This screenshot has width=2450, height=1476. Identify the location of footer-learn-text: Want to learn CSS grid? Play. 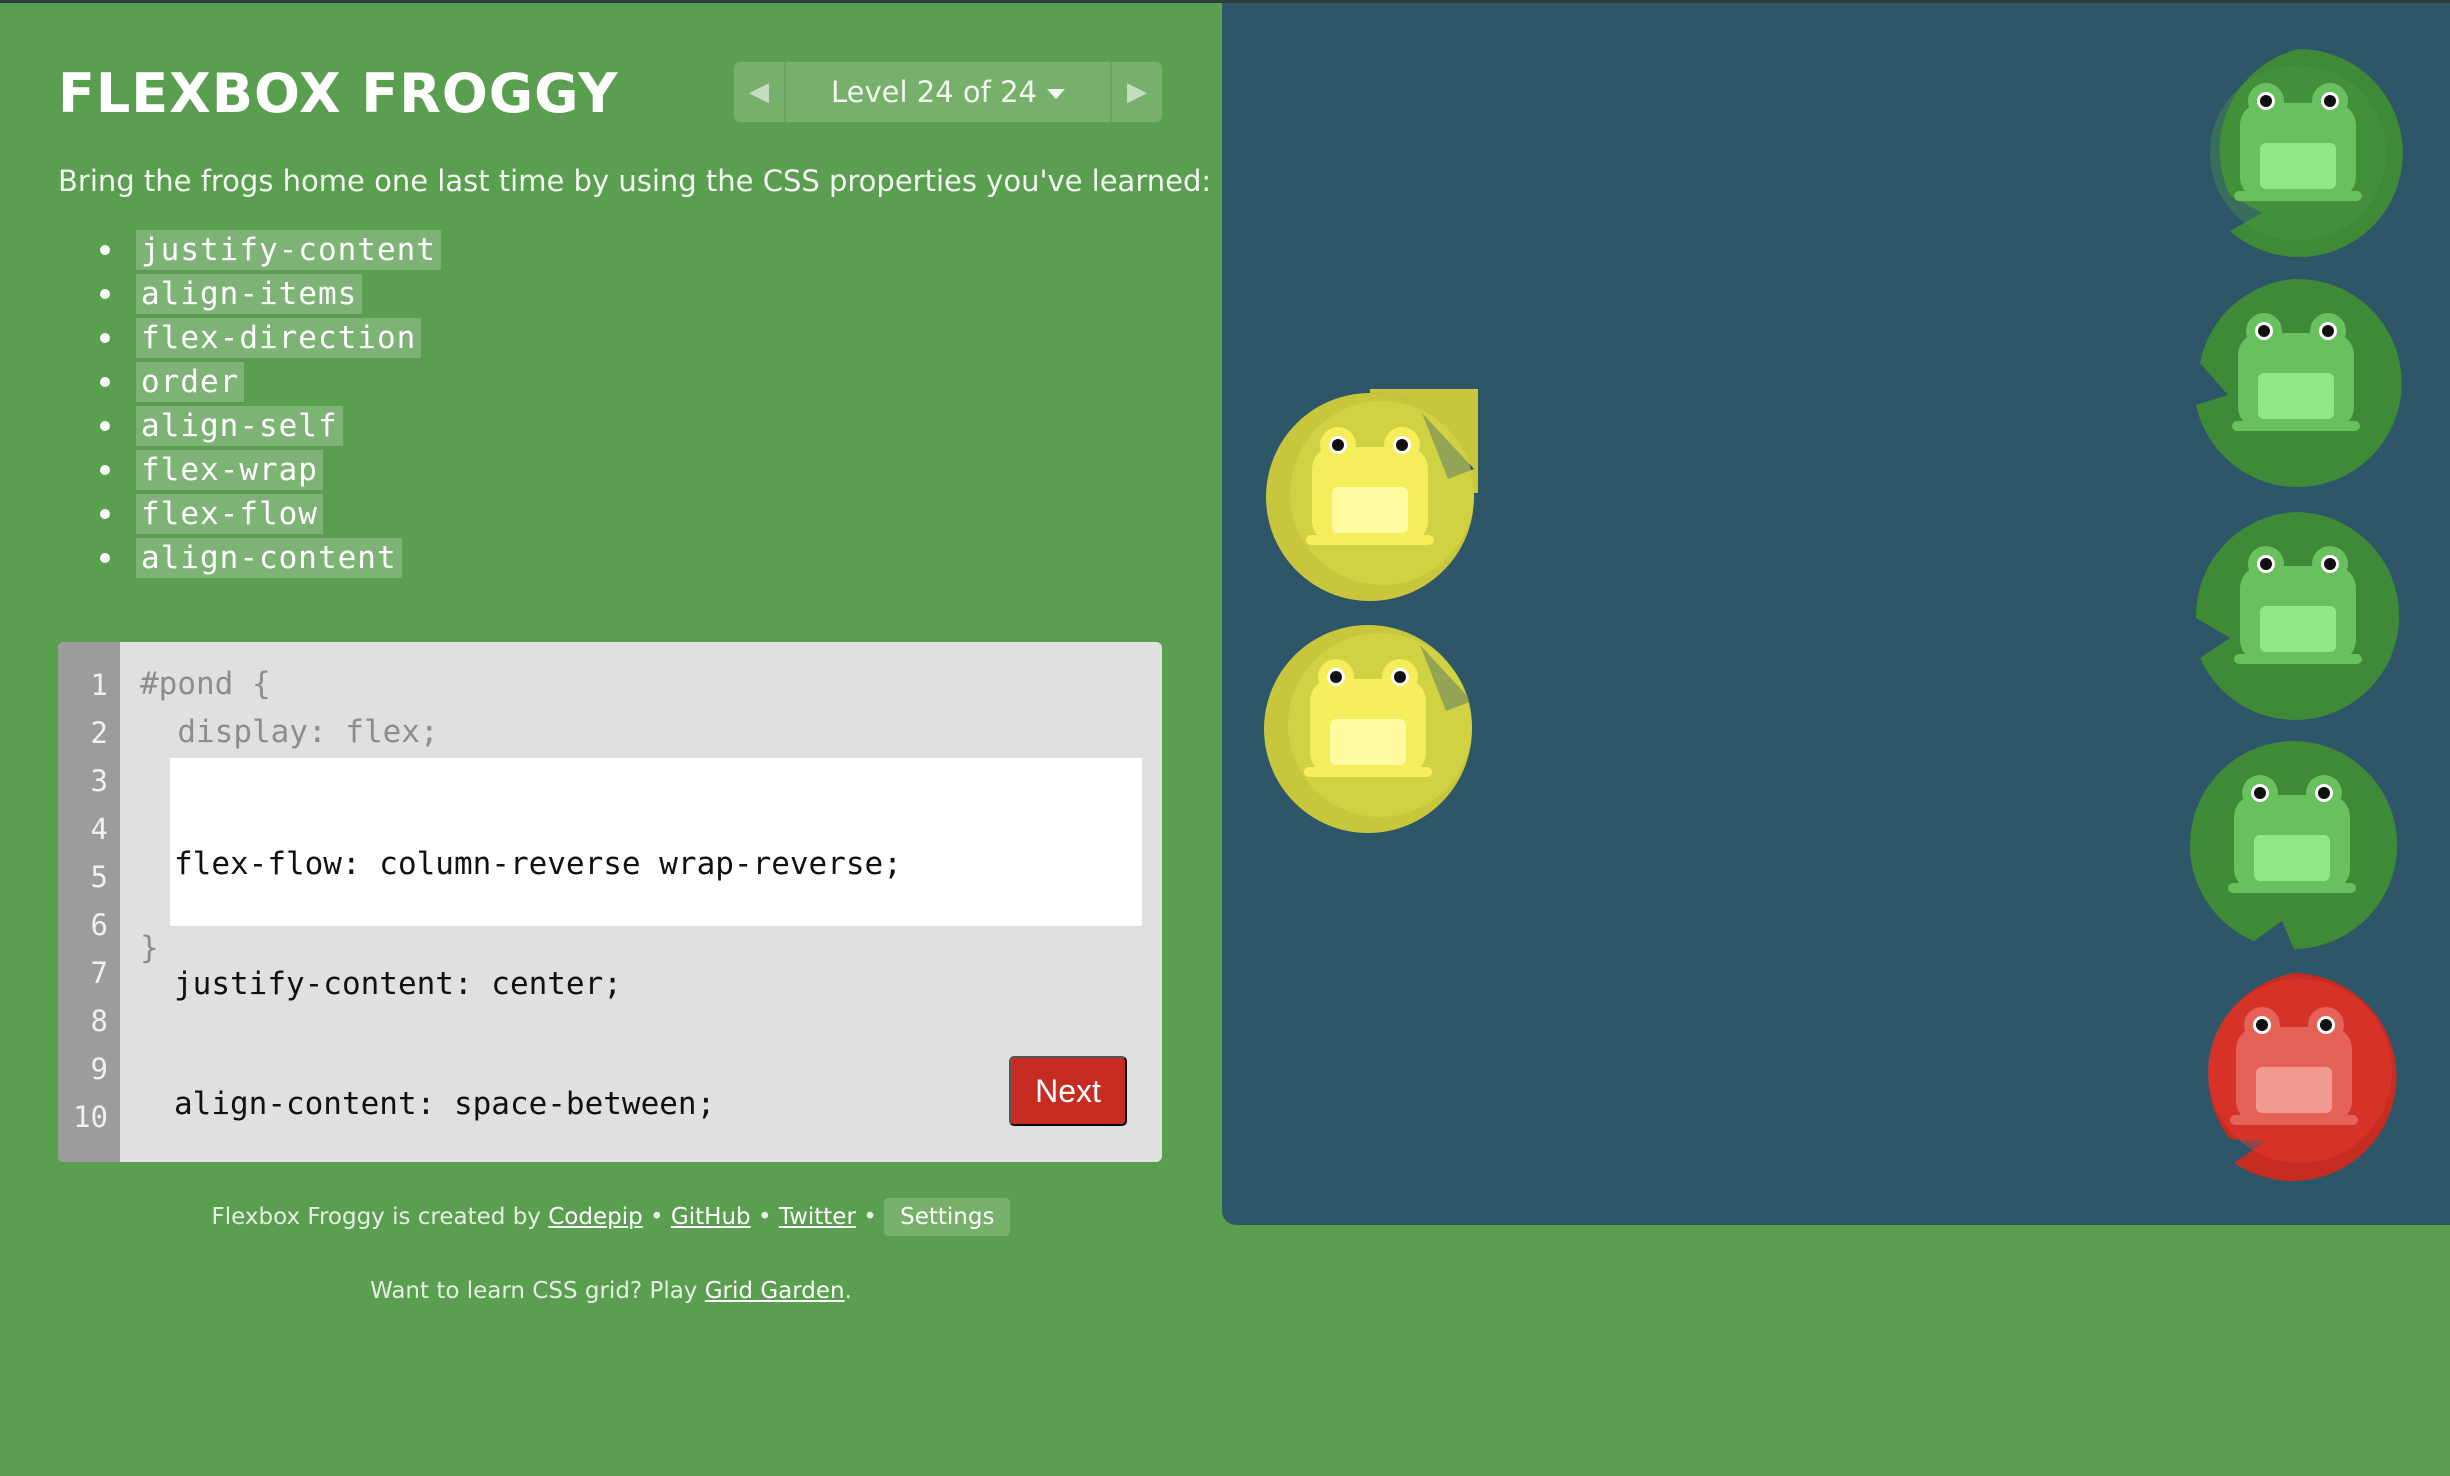
(534, 1291).